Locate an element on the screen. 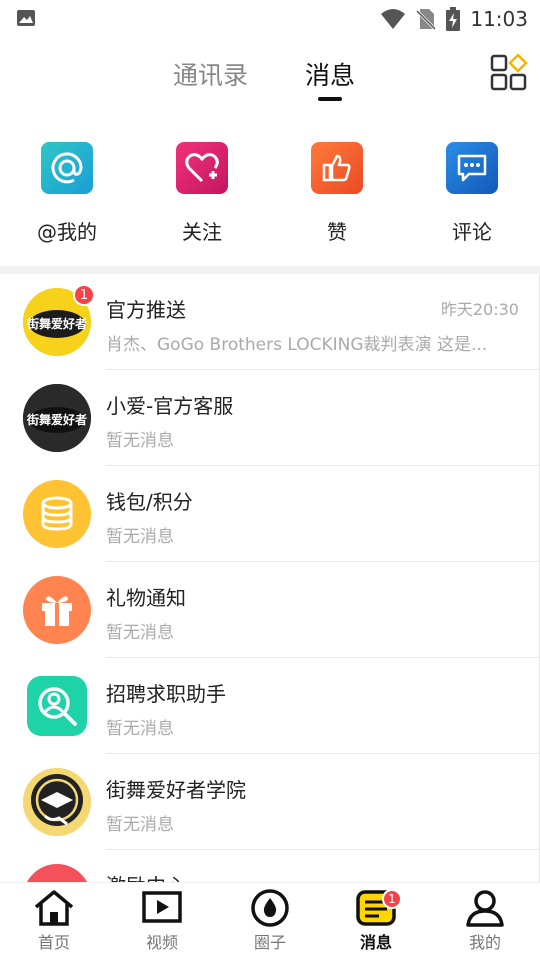 This screenshot has width=540, height=960. quick-action-label: @我的 is located at coordinates (67, 232).